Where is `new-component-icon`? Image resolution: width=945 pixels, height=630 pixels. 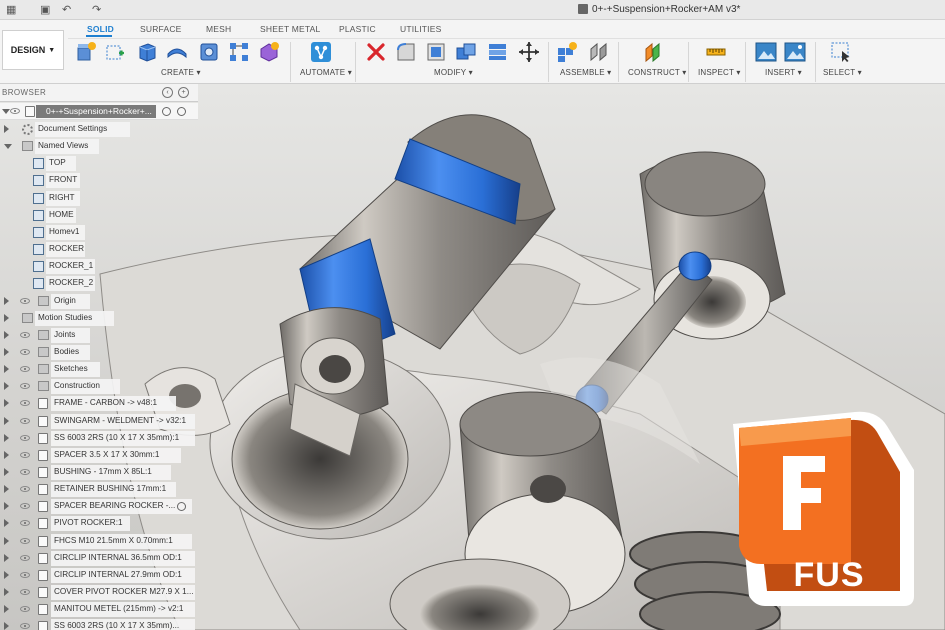
new-component-icon is located at coordinates (86, 52).